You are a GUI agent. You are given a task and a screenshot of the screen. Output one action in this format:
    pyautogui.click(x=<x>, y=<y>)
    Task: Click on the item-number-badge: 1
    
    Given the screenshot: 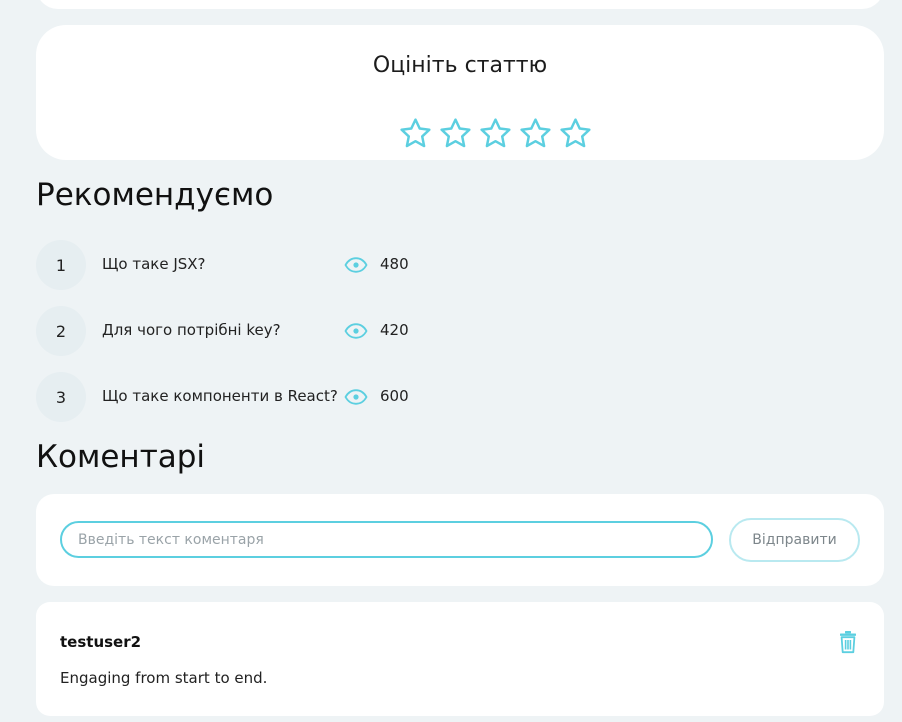 What is the action you would take?
    pyautogui.click(x=61, y=265)
    